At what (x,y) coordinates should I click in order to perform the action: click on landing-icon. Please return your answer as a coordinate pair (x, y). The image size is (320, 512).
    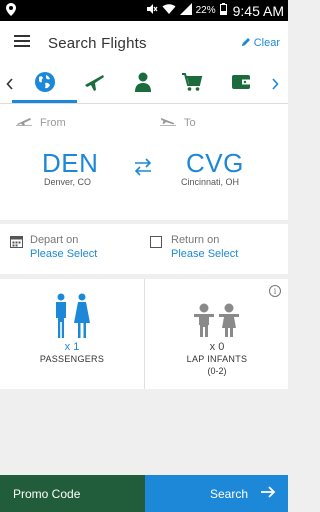
    Looking at the image, I should click on (168, 122).